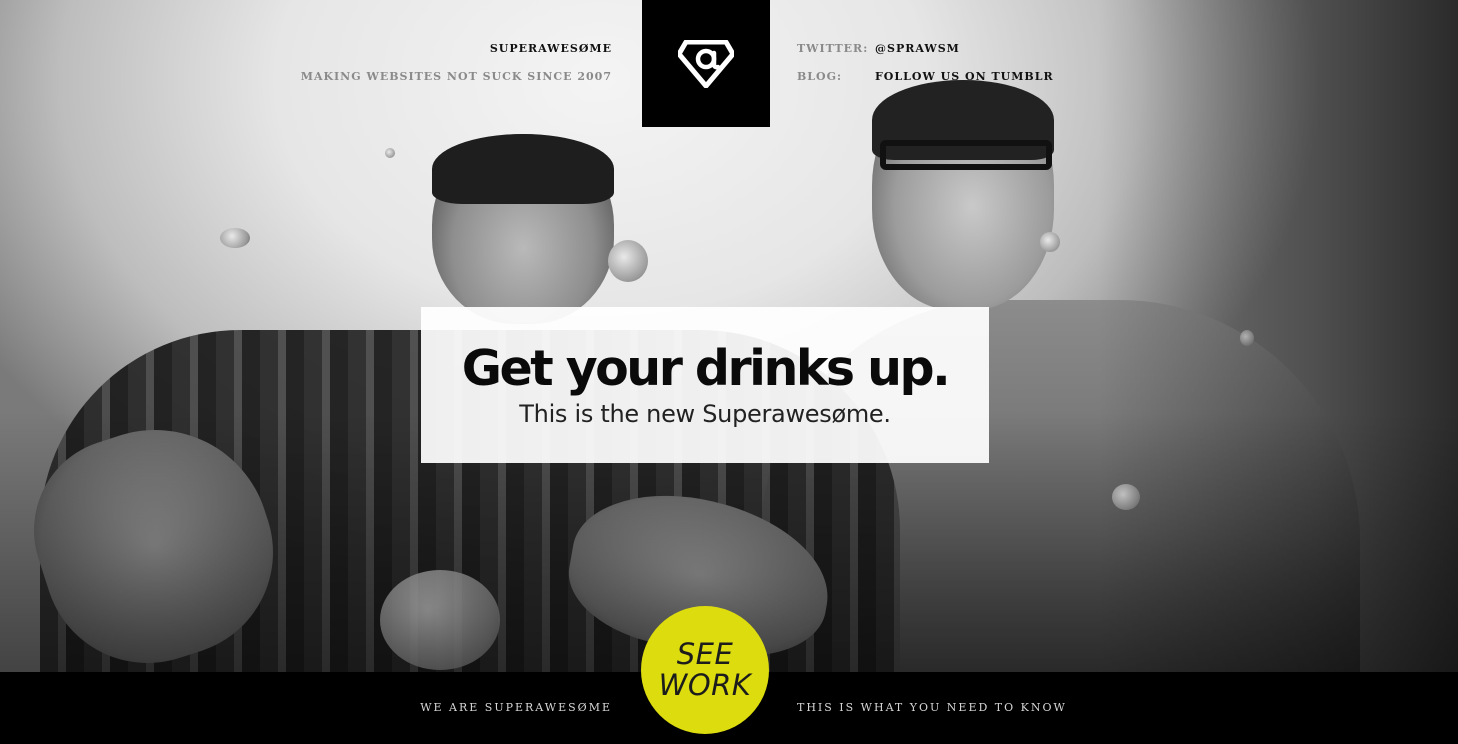 The image size is (1458, 744). What do you see at coordinates (523, 169) in the screenshot?
I see `hero-photo-hair-left` at bounding box center [523, 169].